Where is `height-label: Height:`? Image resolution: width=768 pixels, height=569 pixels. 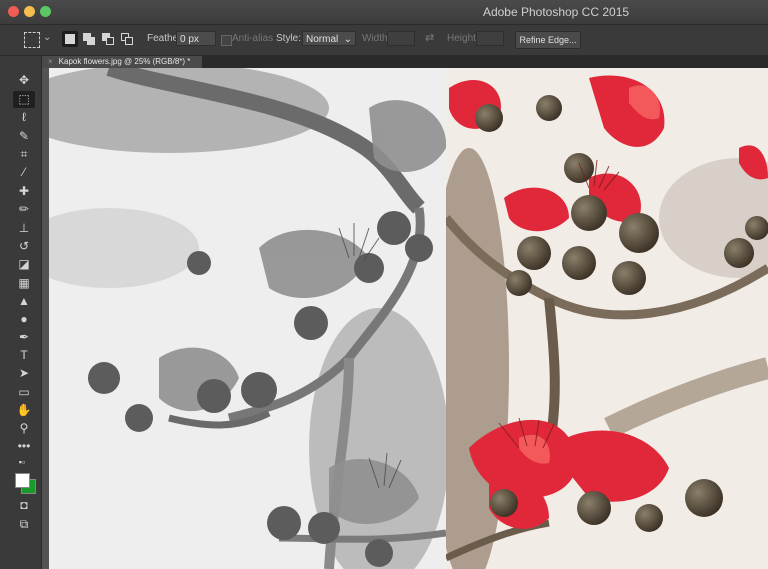 height-label: Height: is located at coordinates (463, 38).